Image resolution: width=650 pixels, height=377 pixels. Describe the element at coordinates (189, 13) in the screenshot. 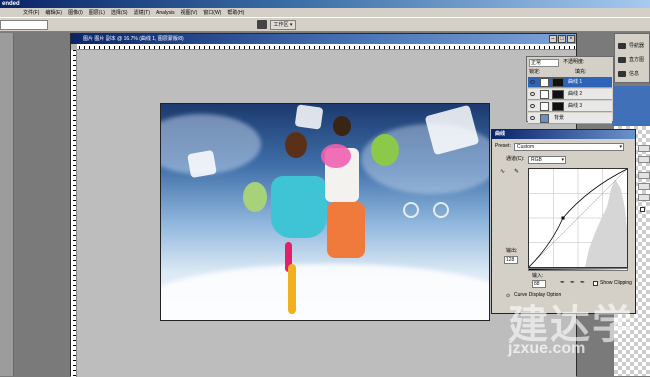

I see `menu-view: 视图(V)` at that location.